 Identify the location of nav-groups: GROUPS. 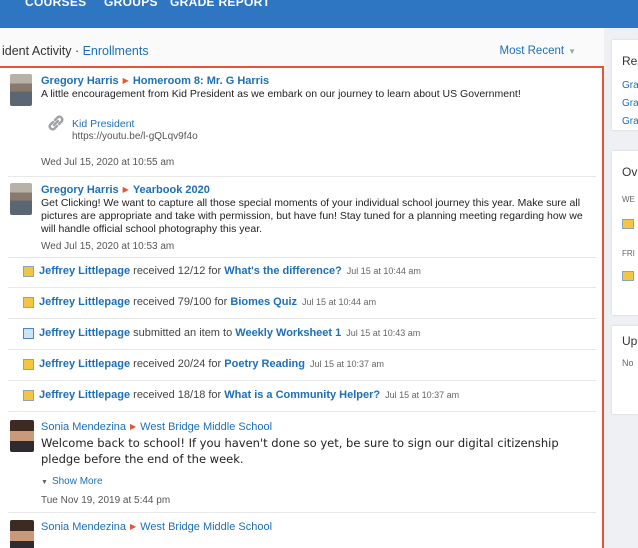
(131, 4).